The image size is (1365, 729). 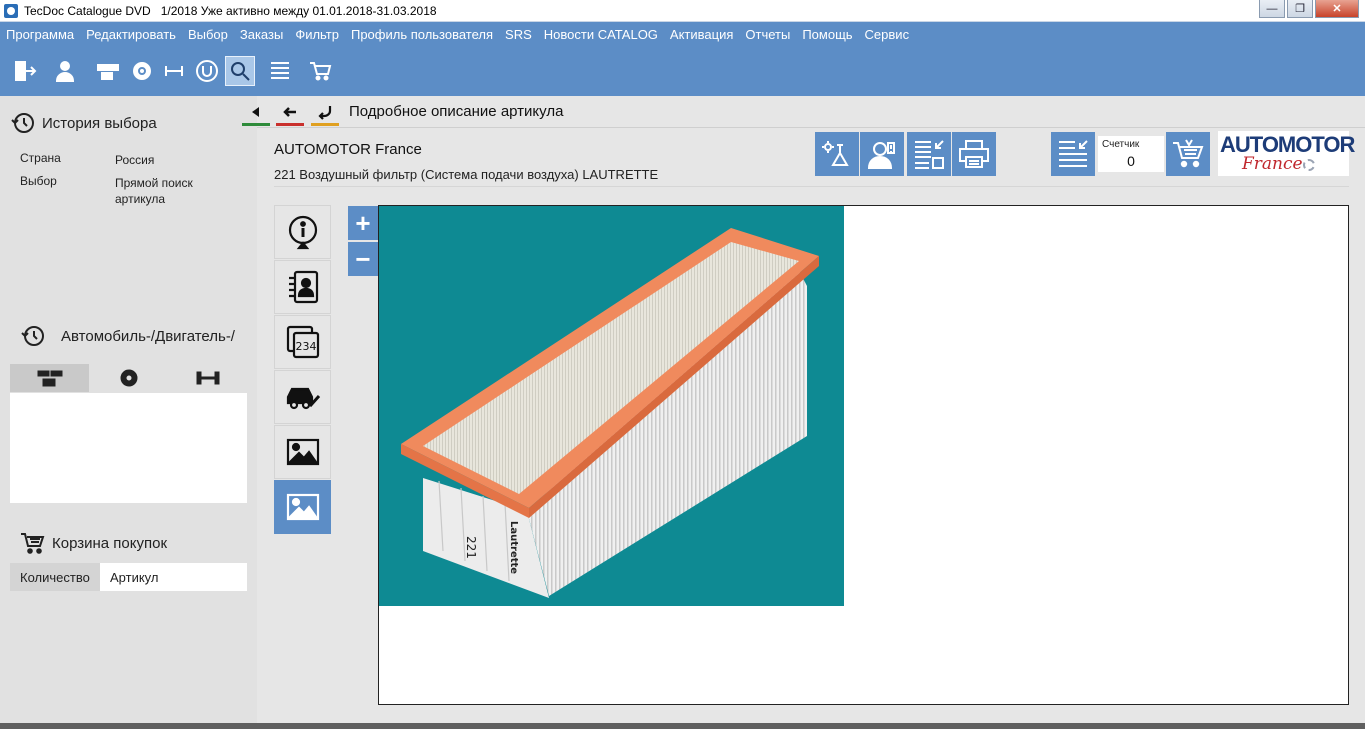 I want to click on counter-value: 0, so click(x=1131, y=161).